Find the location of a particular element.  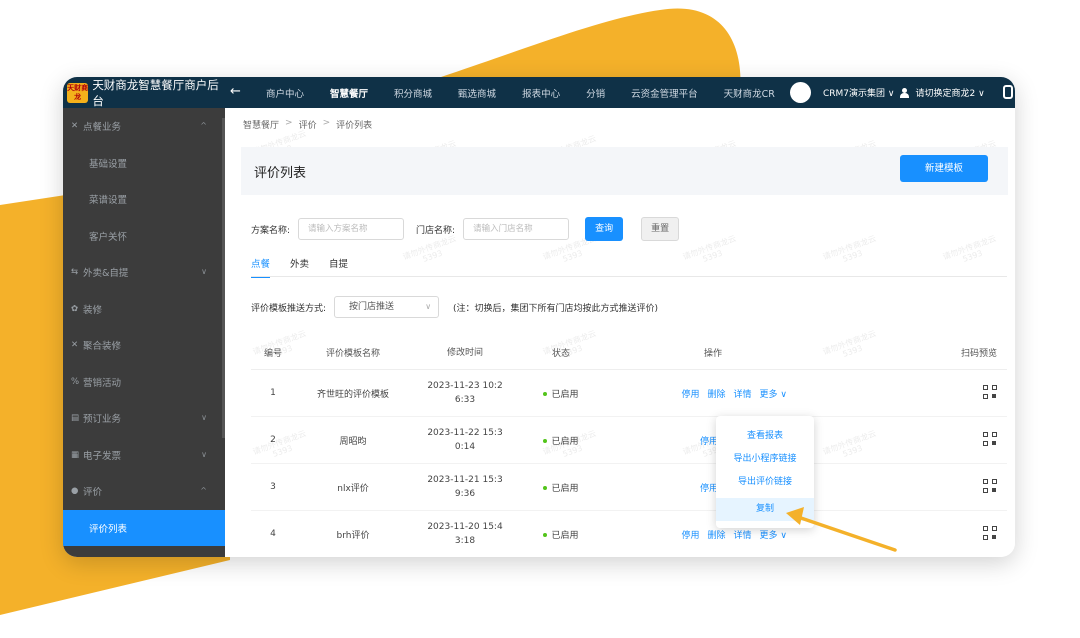

breadcrumb-item: 评价 is located at coordinates (308, 124).